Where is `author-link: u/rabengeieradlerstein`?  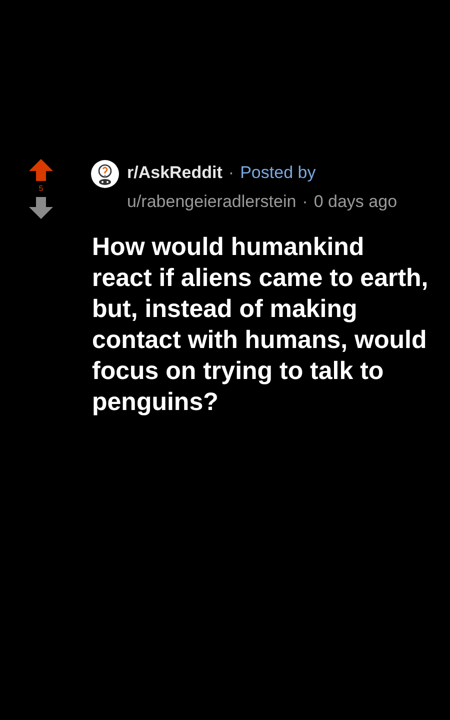 author-link: u/rabengeieradlerstein is located at coordinates (211, 202).